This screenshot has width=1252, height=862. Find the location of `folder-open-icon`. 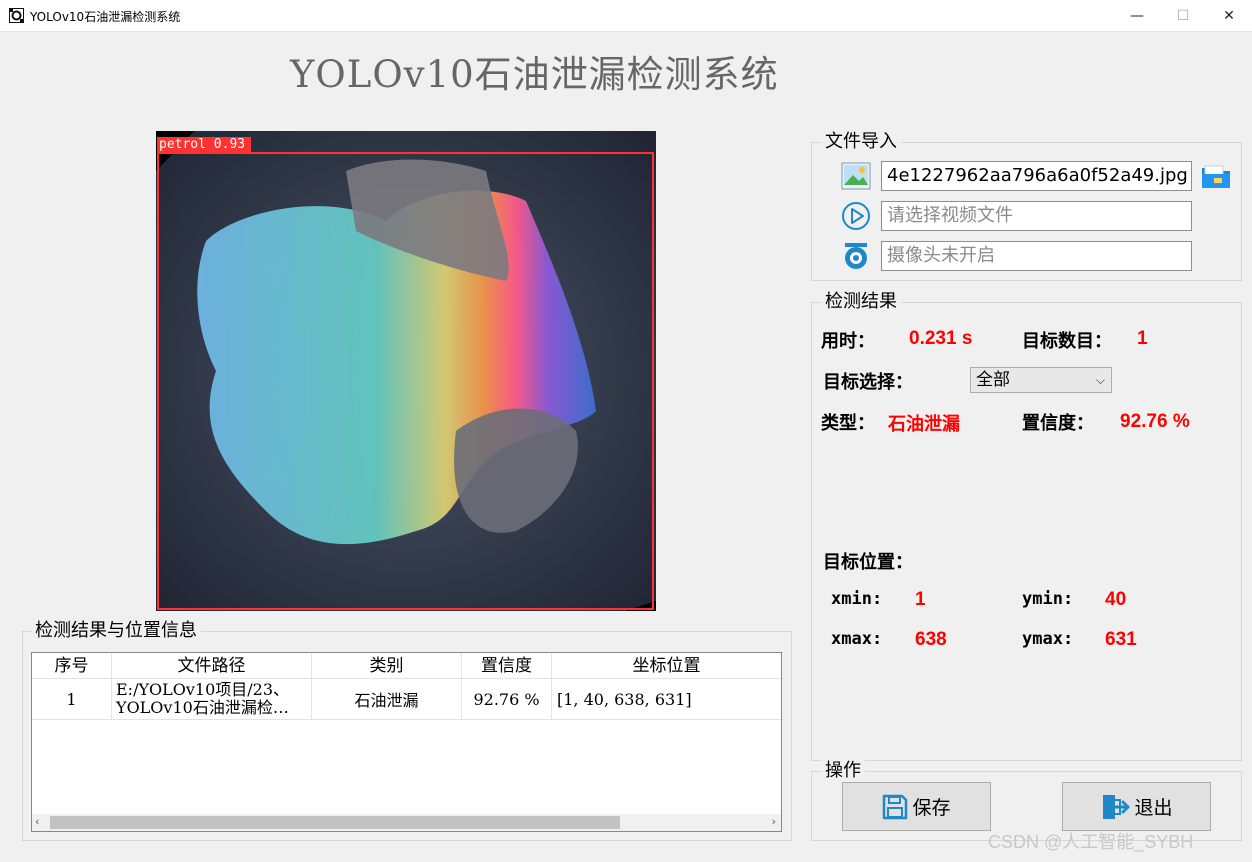

folder-open-icon is located at coordinates (1216, 176).